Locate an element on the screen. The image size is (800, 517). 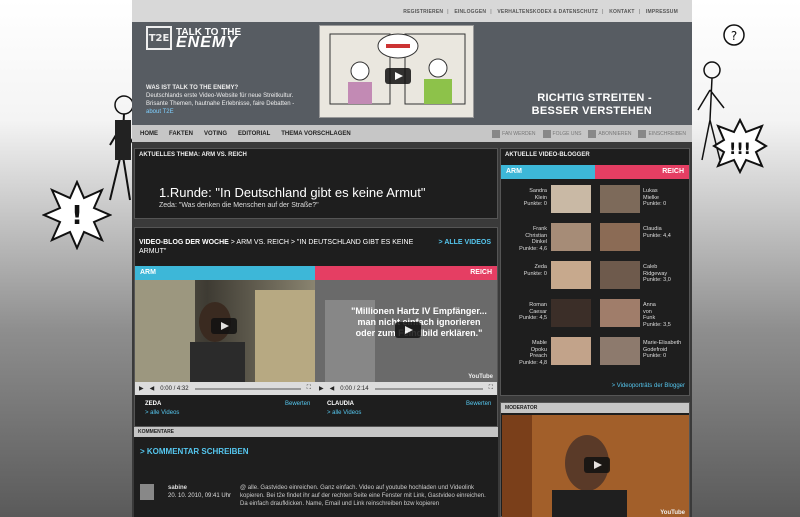
videoblog-title-bold: VIDEO-BLOG DER WOCHE is located at coordinates (184, 242).